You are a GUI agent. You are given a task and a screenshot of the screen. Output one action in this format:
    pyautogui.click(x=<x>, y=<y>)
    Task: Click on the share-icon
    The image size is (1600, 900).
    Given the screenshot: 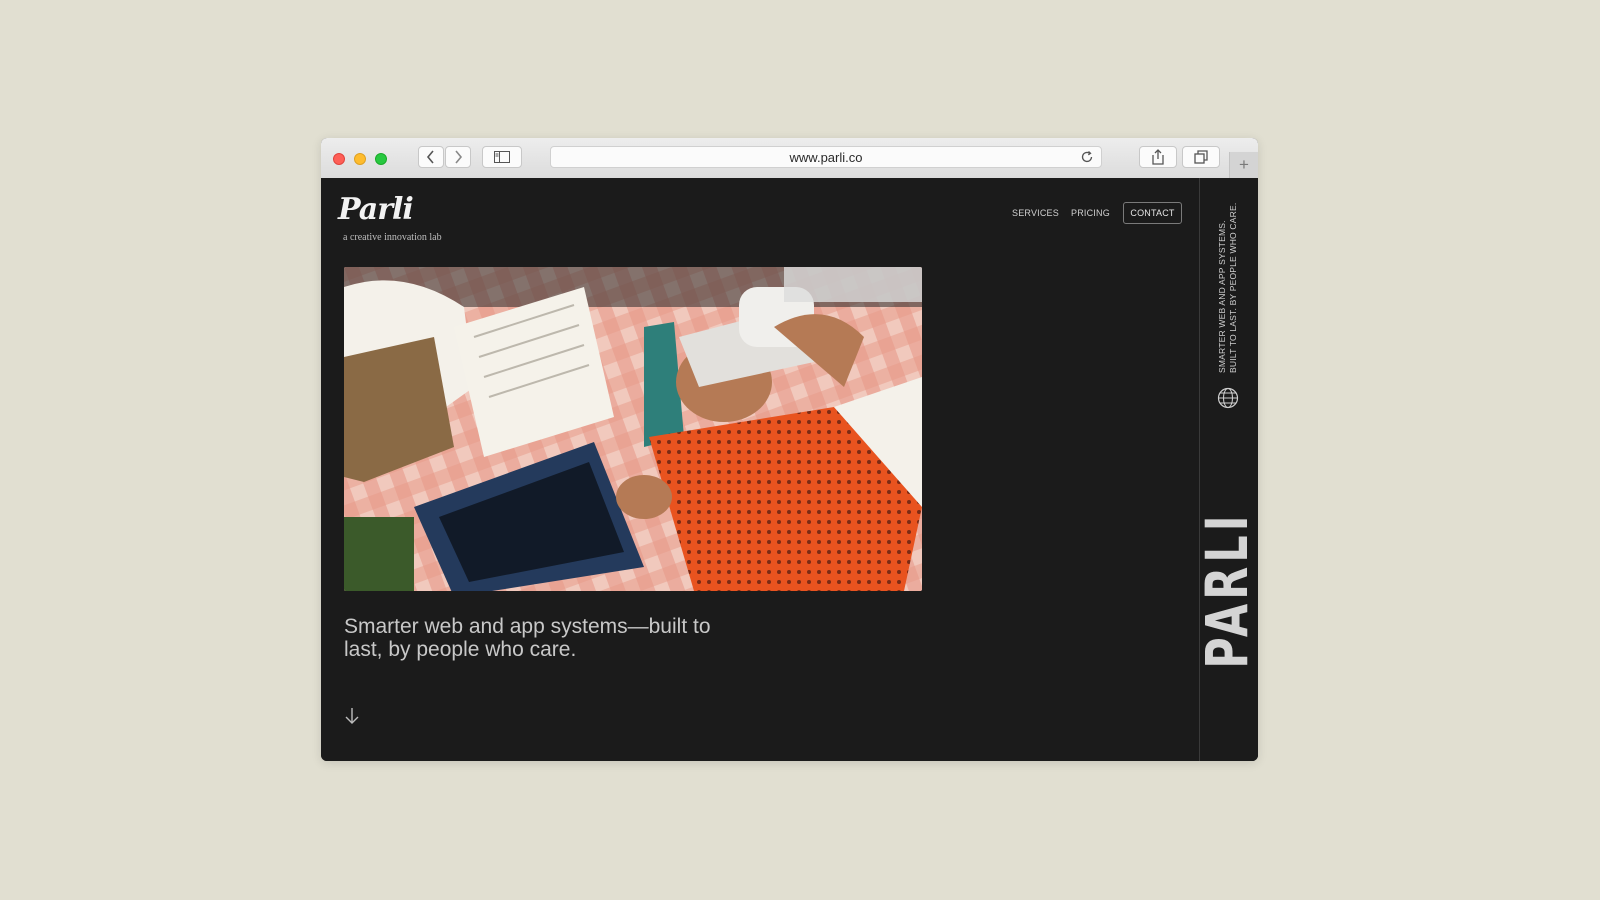 What is the action you would take?
    pyautogui.click(x=1158, y=157)
    